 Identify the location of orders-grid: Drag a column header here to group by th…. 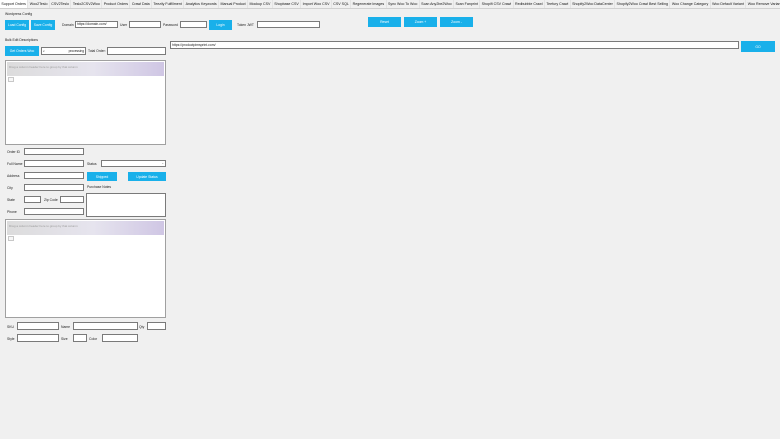
(85, 102).